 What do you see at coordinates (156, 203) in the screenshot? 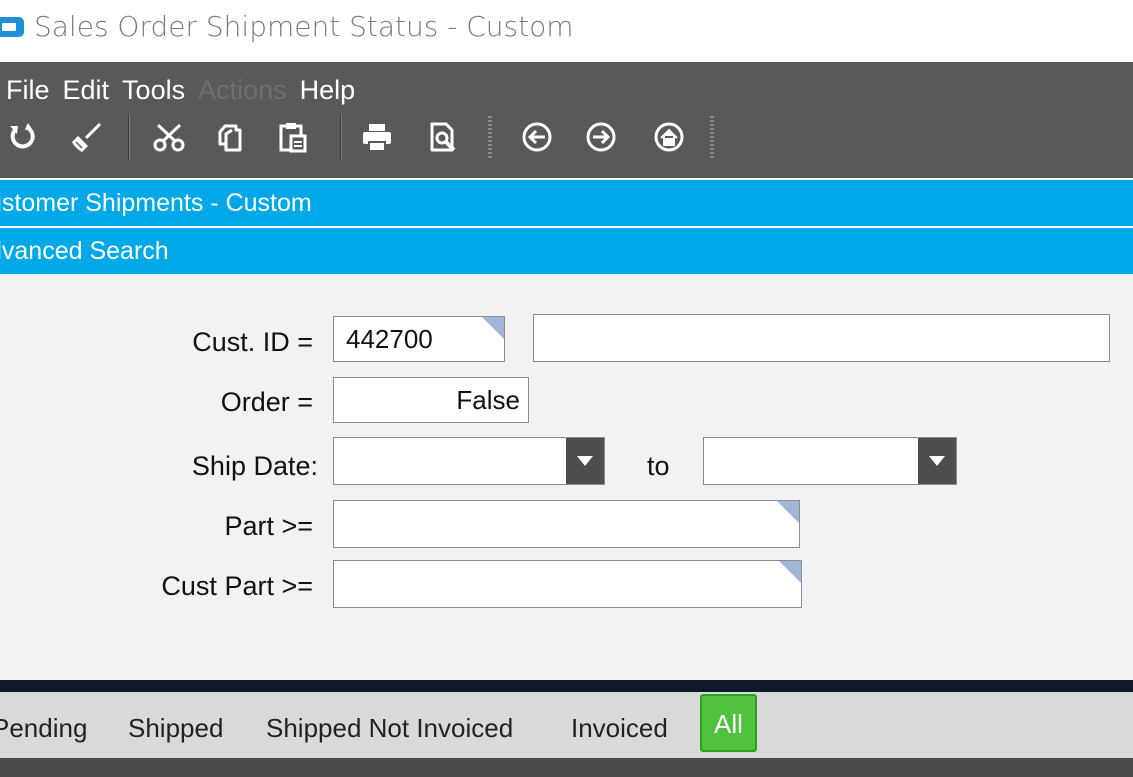
I see `form-title: ustomer Shipments - Custom` at bounding box center [156, 203].